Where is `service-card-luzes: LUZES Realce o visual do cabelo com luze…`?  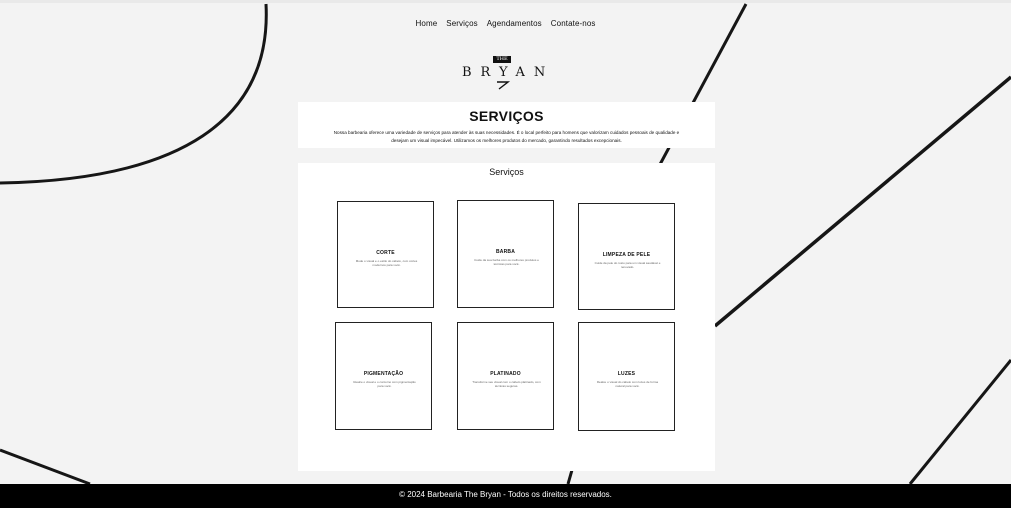 service-card-luzes: LUZES Realce o visual do cabelo com luze… is located at coordinates (626, 376).